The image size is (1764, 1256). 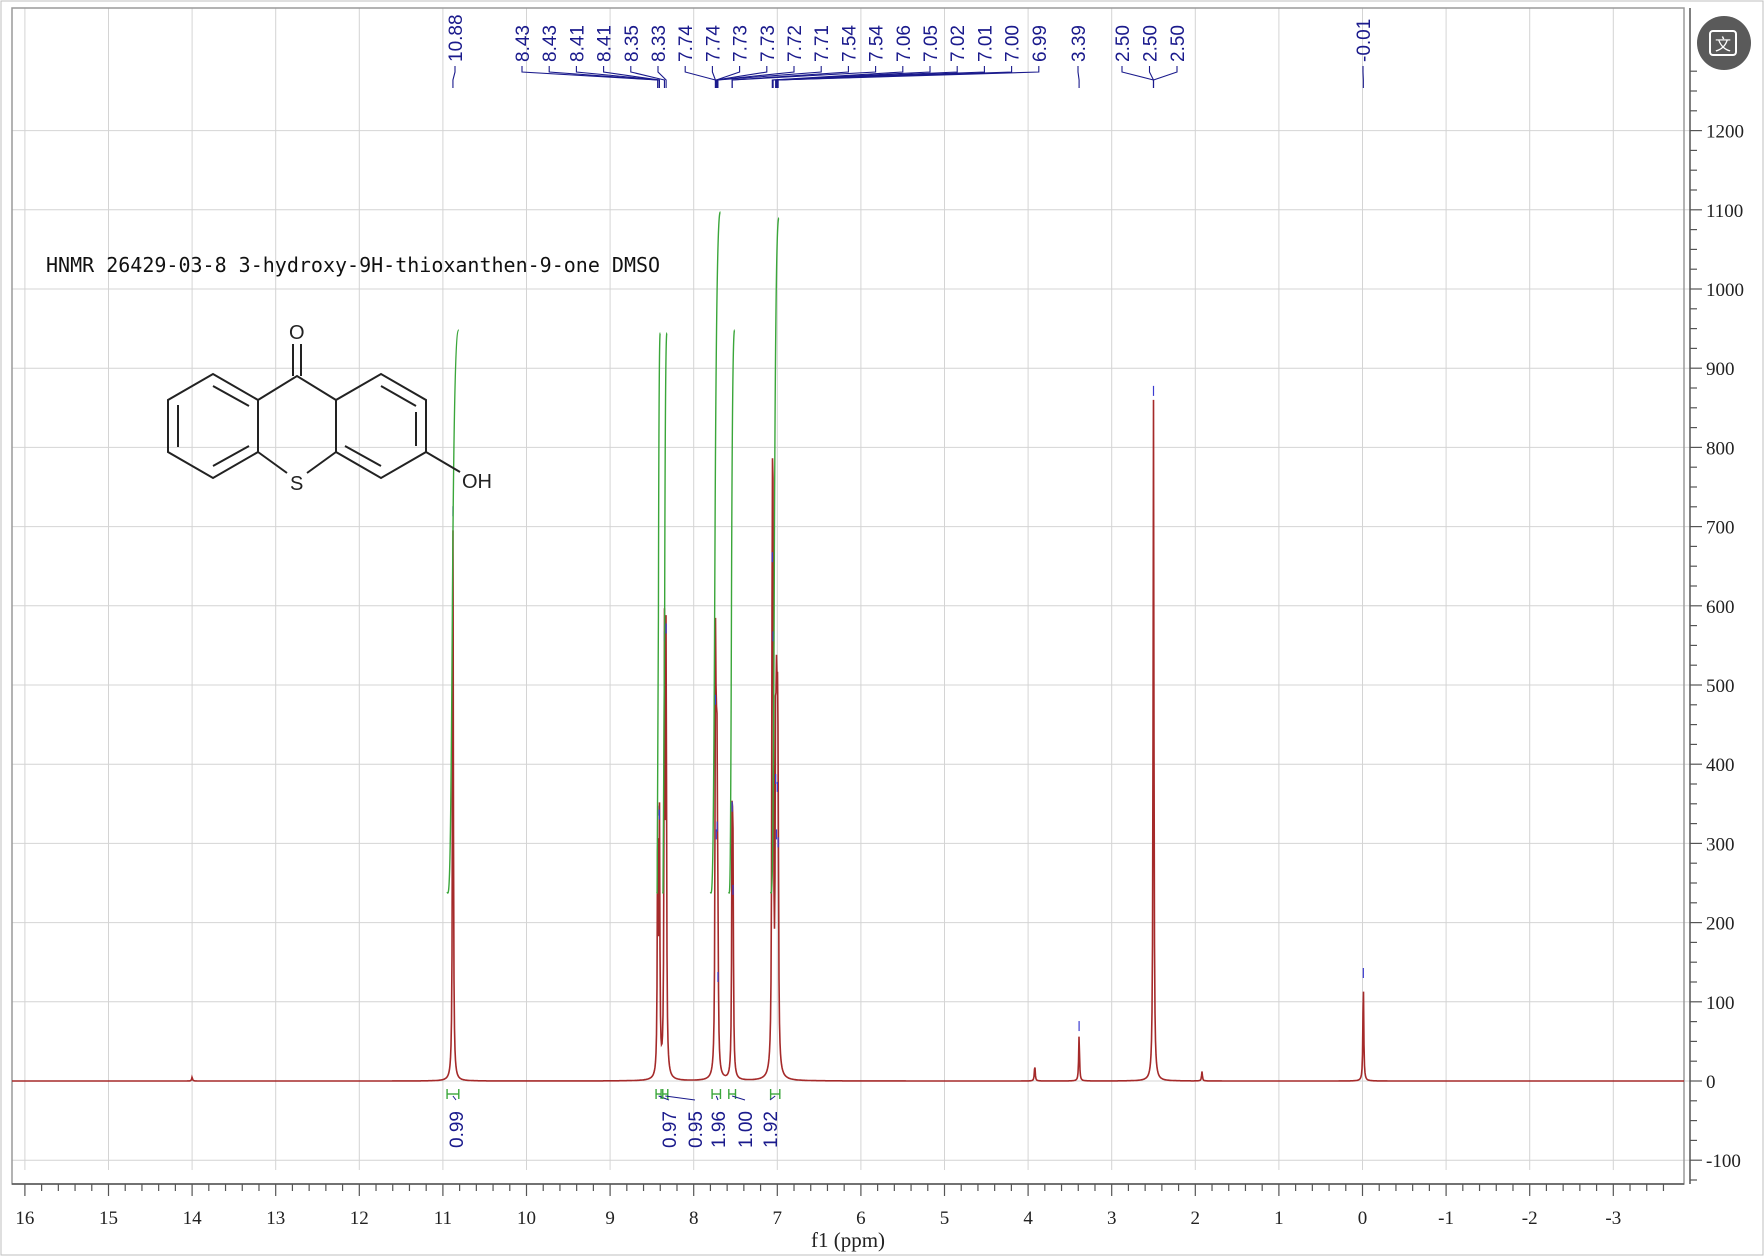 What do you see at coordinates (1079, 43) in the screenshot?
I see `peak-shift-label: 3.39` at bounding box center [1079, 43].